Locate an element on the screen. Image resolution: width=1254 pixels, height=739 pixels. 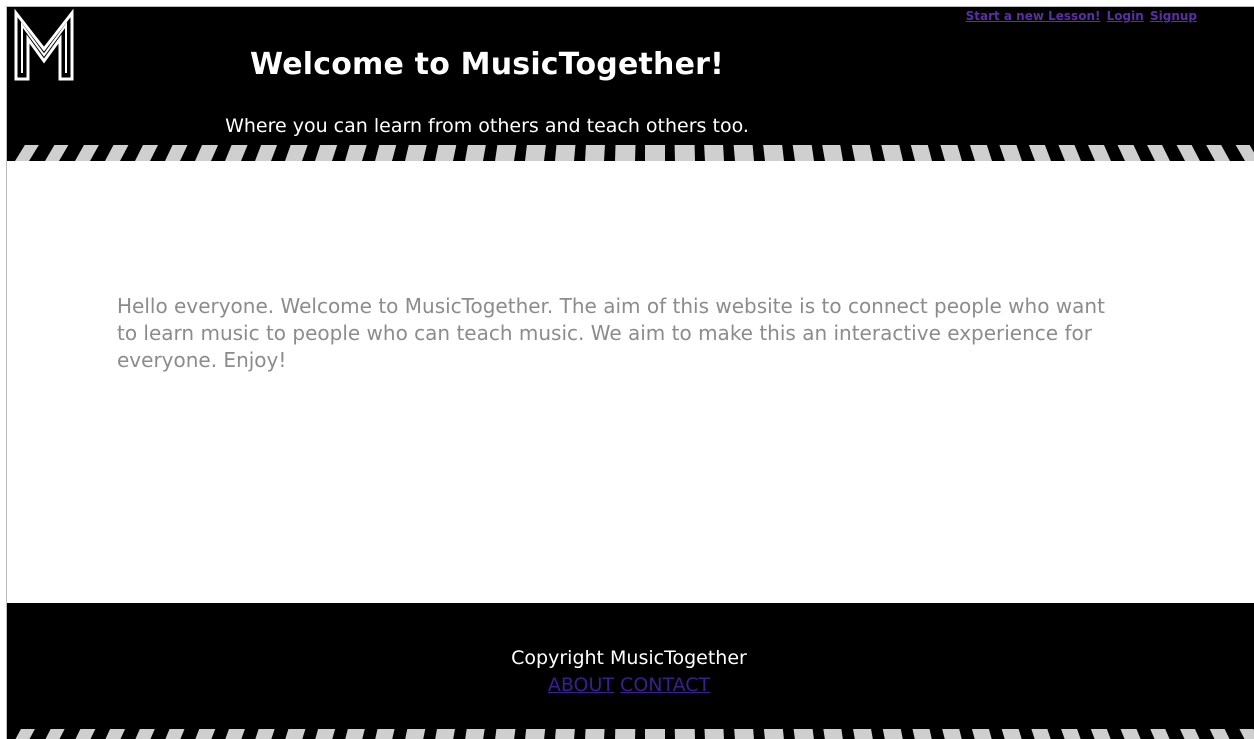
copyright-text: Copyright MusicTogether is located at coordinates (629, 658).